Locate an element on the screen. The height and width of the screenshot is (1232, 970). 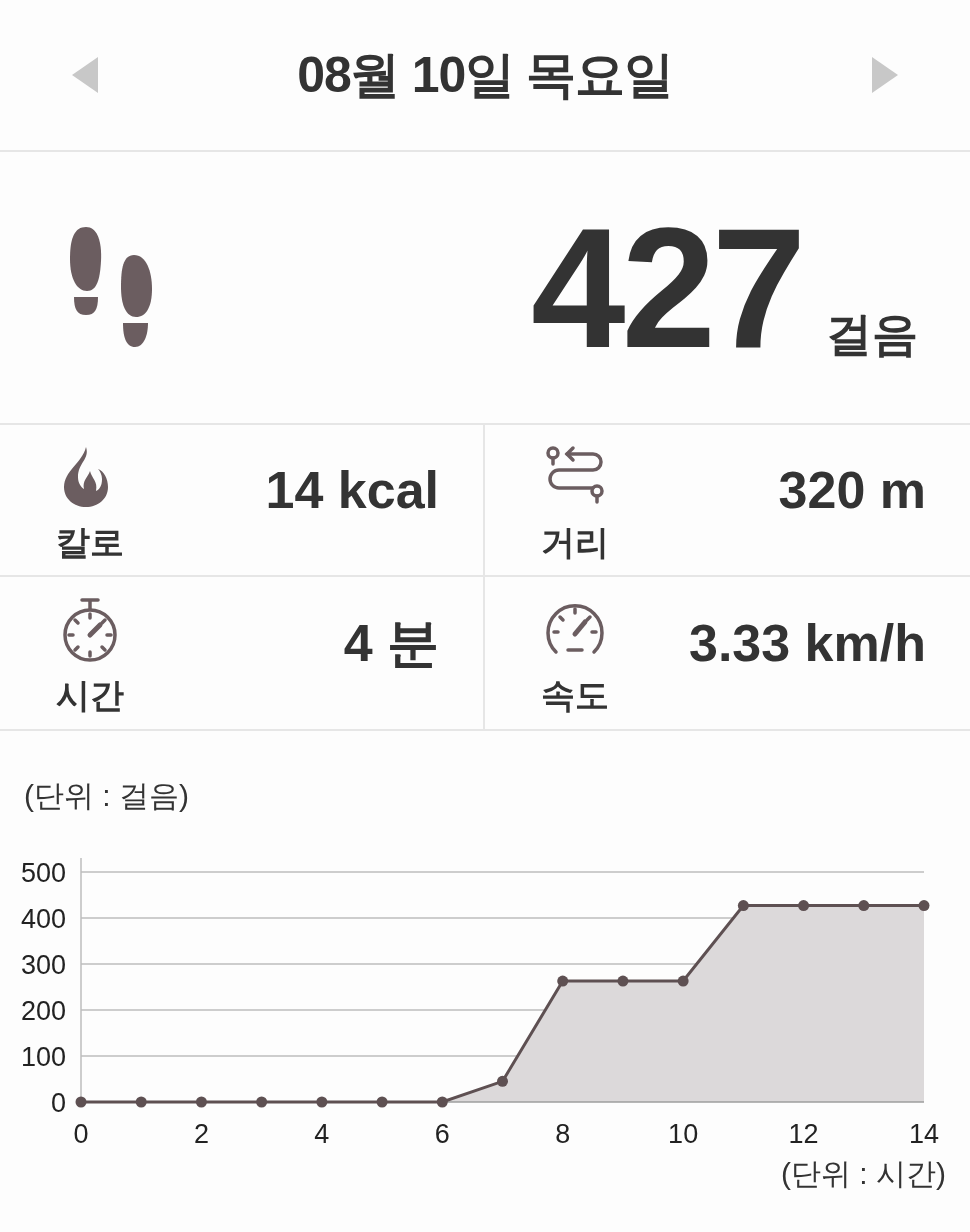
stat-label: 속도 is located at coordinates (575, 695).